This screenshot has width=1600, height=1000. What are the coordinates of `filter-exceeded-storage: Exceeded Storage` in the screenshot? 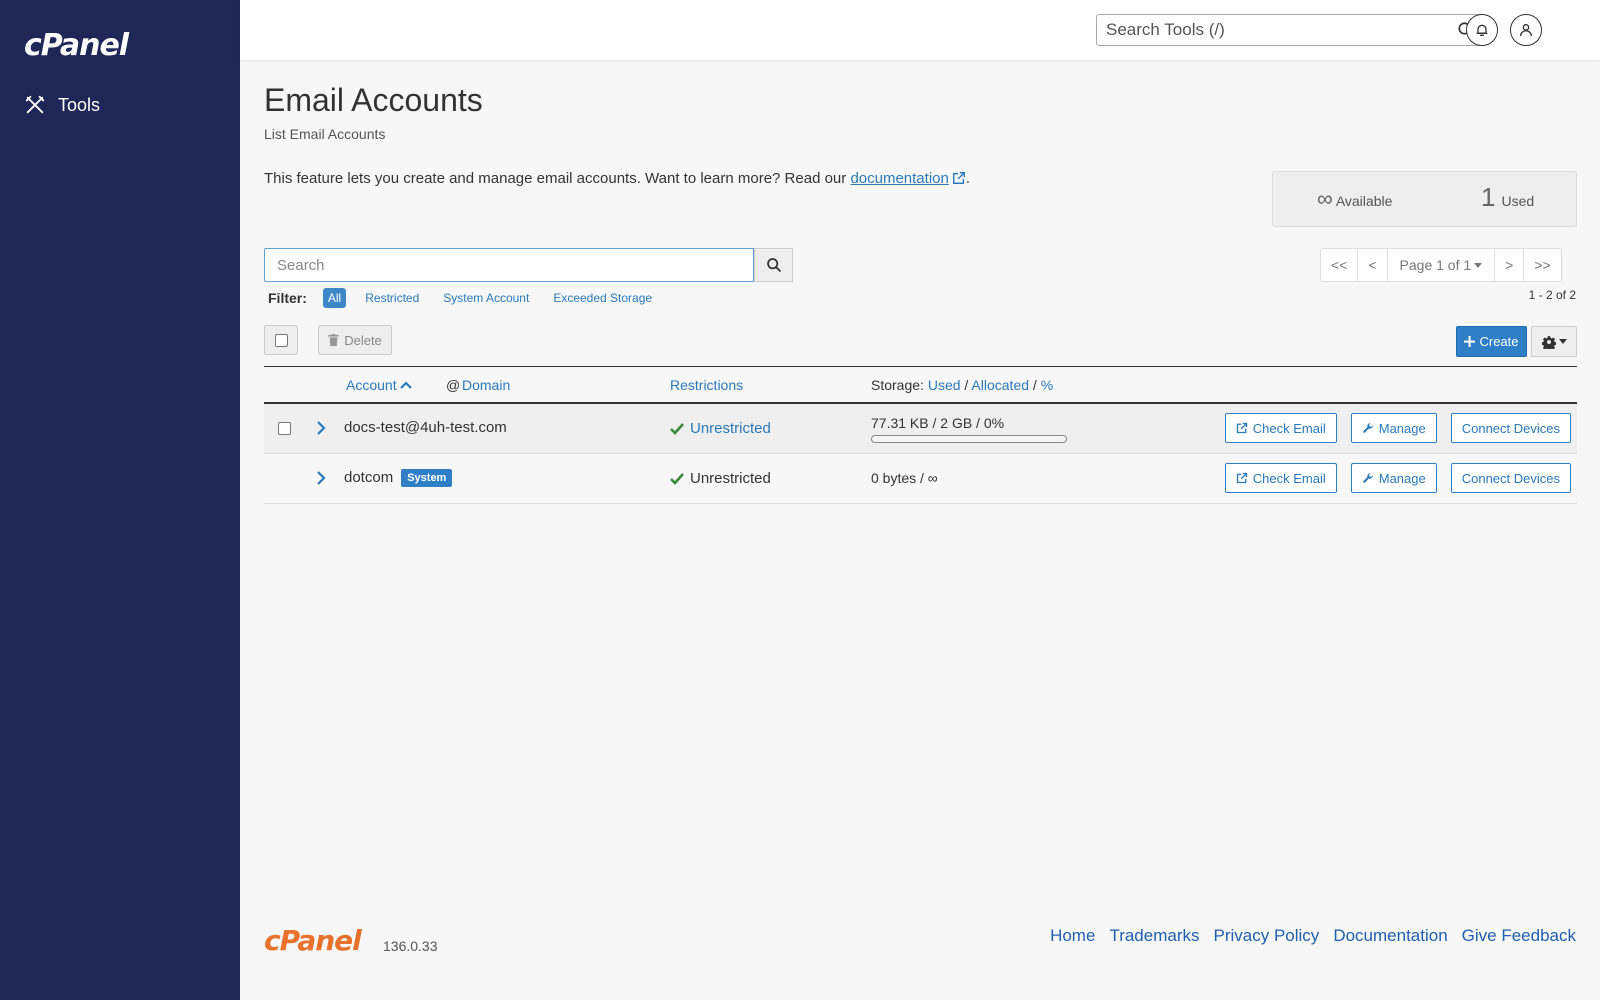 It's located at (602, 298).